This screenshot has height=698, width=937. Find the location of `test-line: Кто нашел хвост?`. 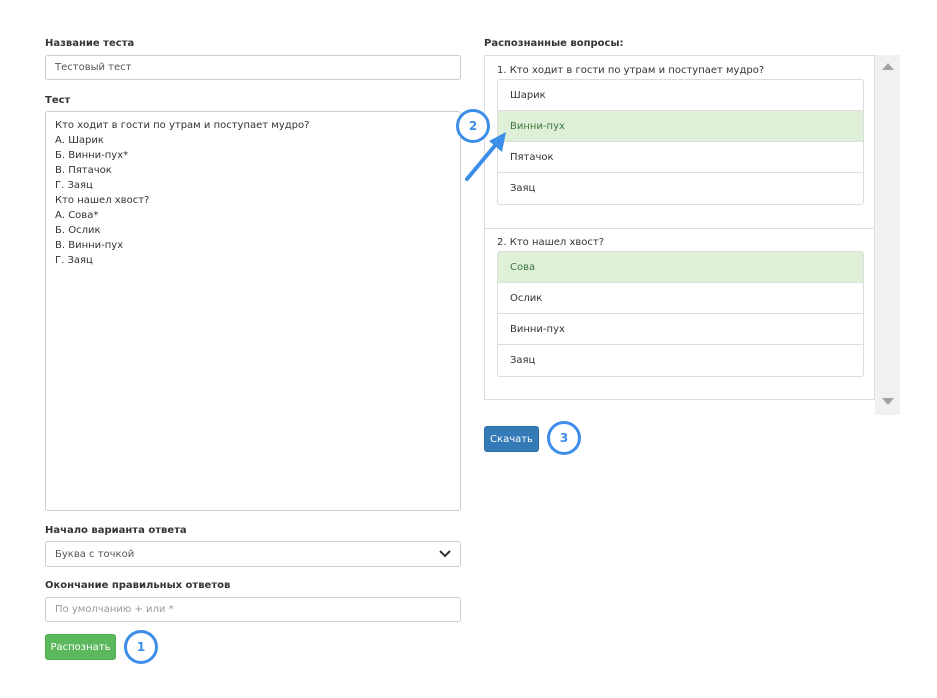

test-line: Кто нашел хвост? is located at coordinates (102, 200).